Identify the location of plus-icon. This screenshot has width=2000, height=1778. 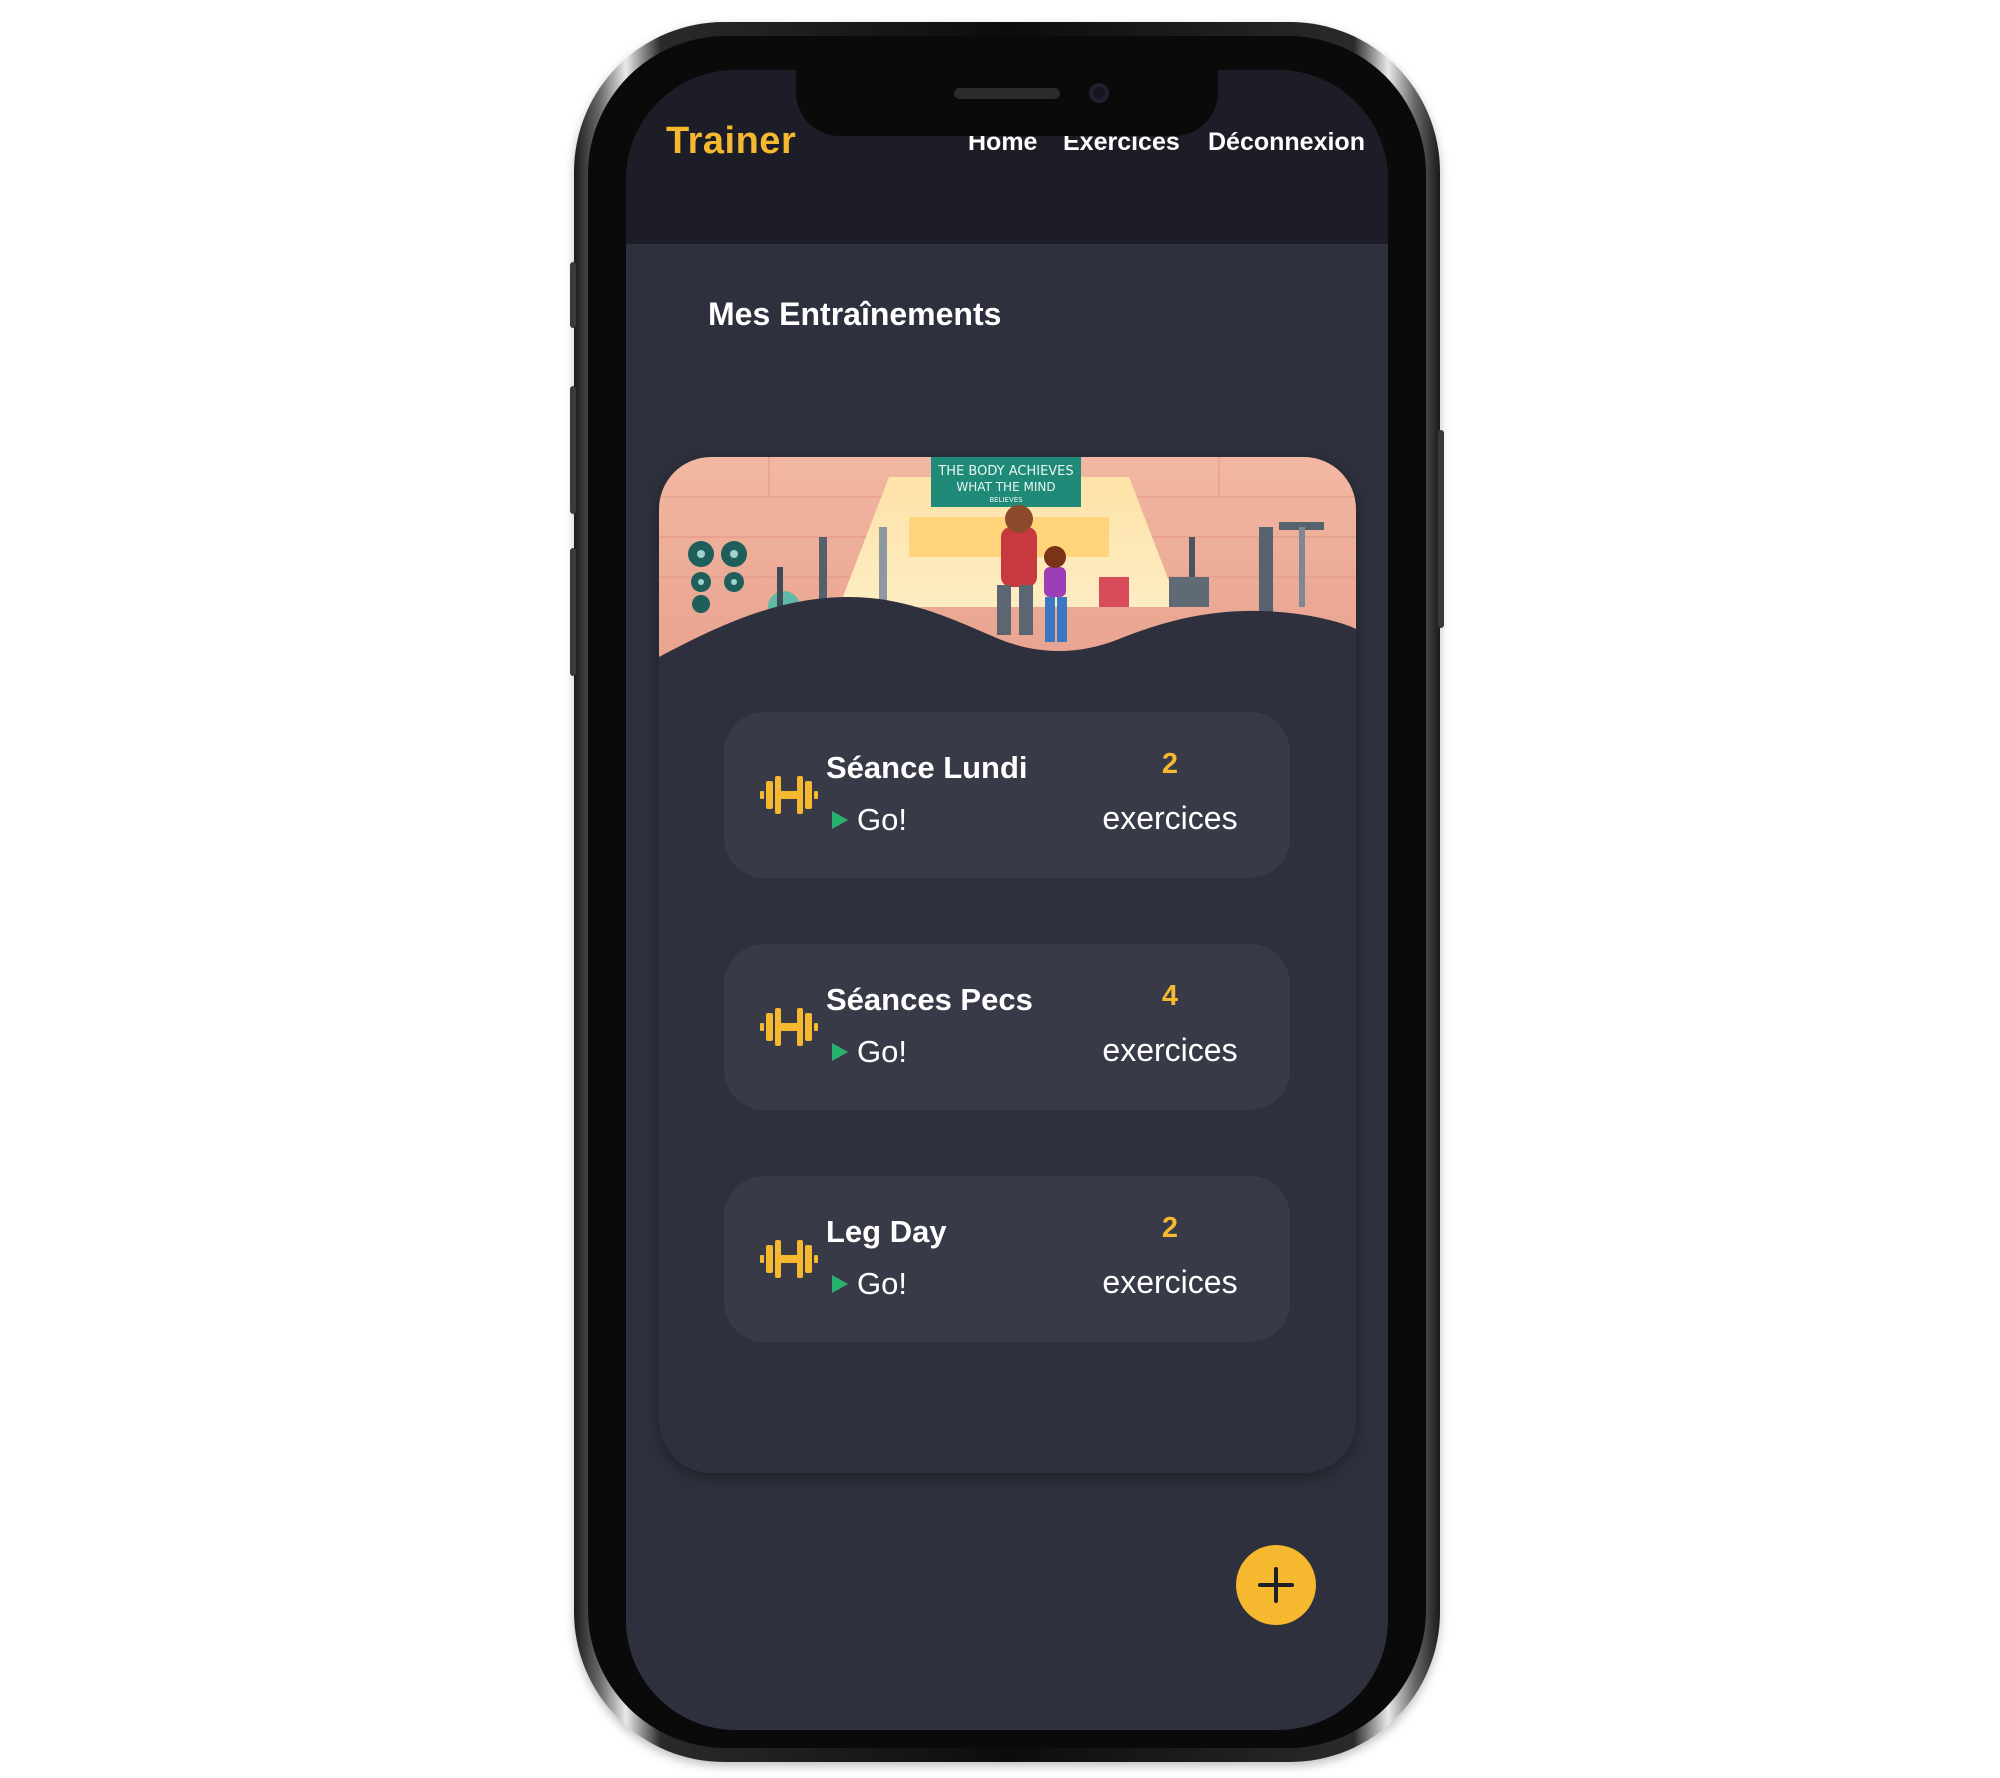
(1276, 1585).